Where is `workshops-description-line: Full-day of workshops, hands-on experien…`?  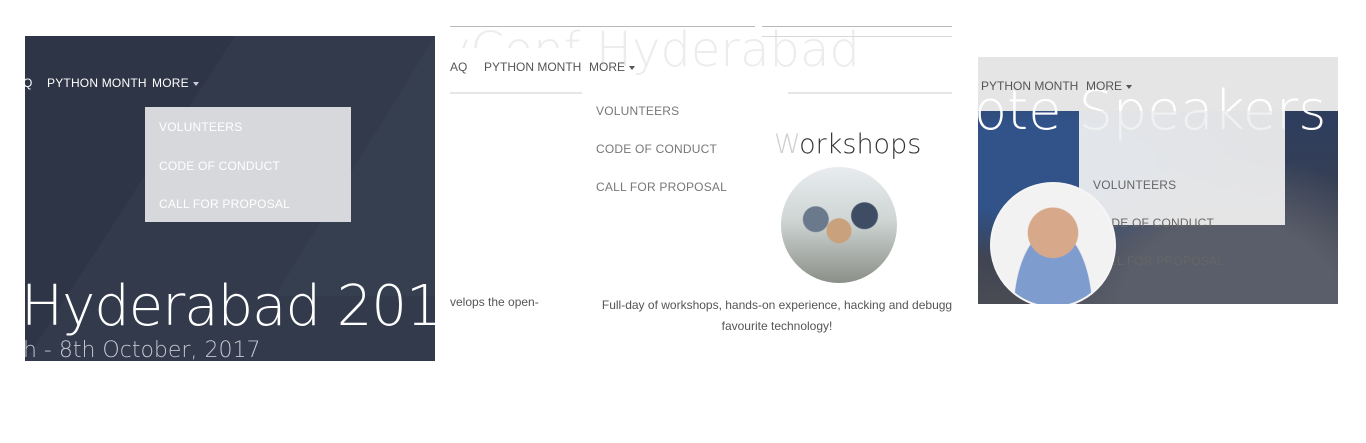
workshops-description-line: Full-day of workshops, hands-on experien… is located at coordinates (776, 305).